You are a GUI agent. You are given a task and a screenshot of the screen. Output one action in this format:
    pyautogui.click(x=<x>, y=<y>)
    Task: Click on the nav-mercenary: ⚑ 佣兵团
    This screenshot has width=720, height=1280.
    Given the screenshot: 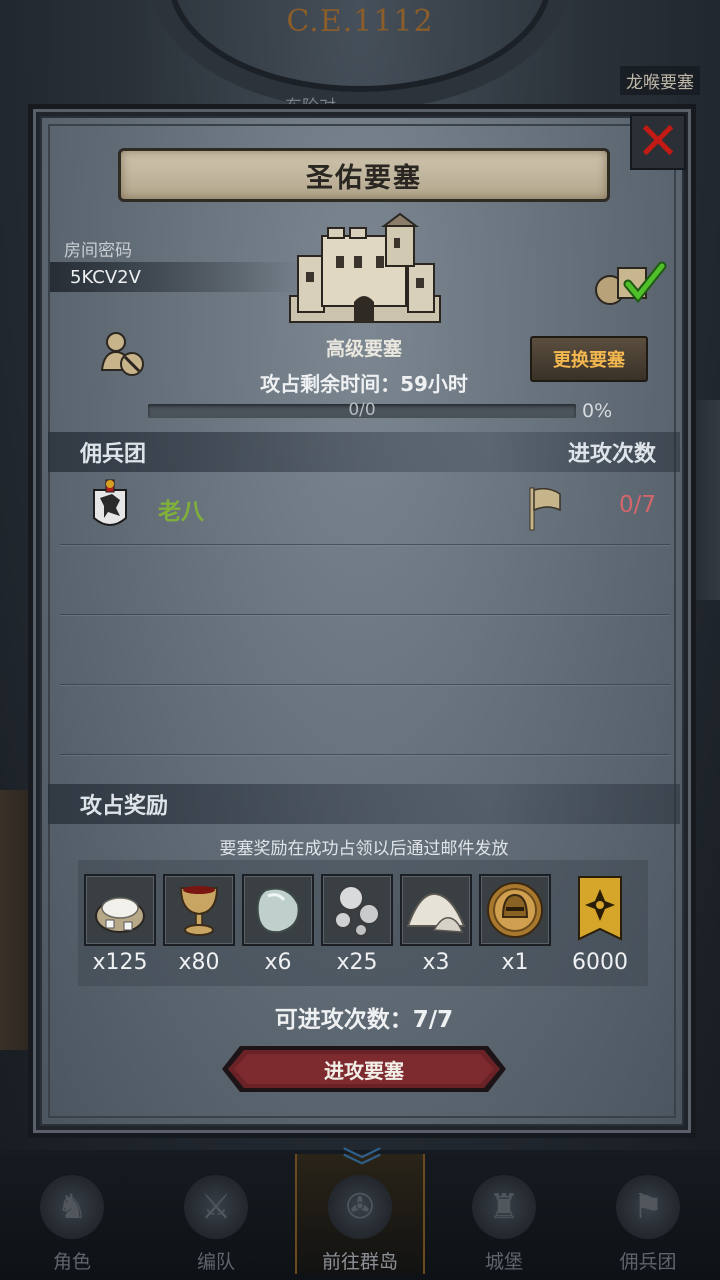 What is the action you would take?
    pyautogui.click(x=648, y=1214)
    